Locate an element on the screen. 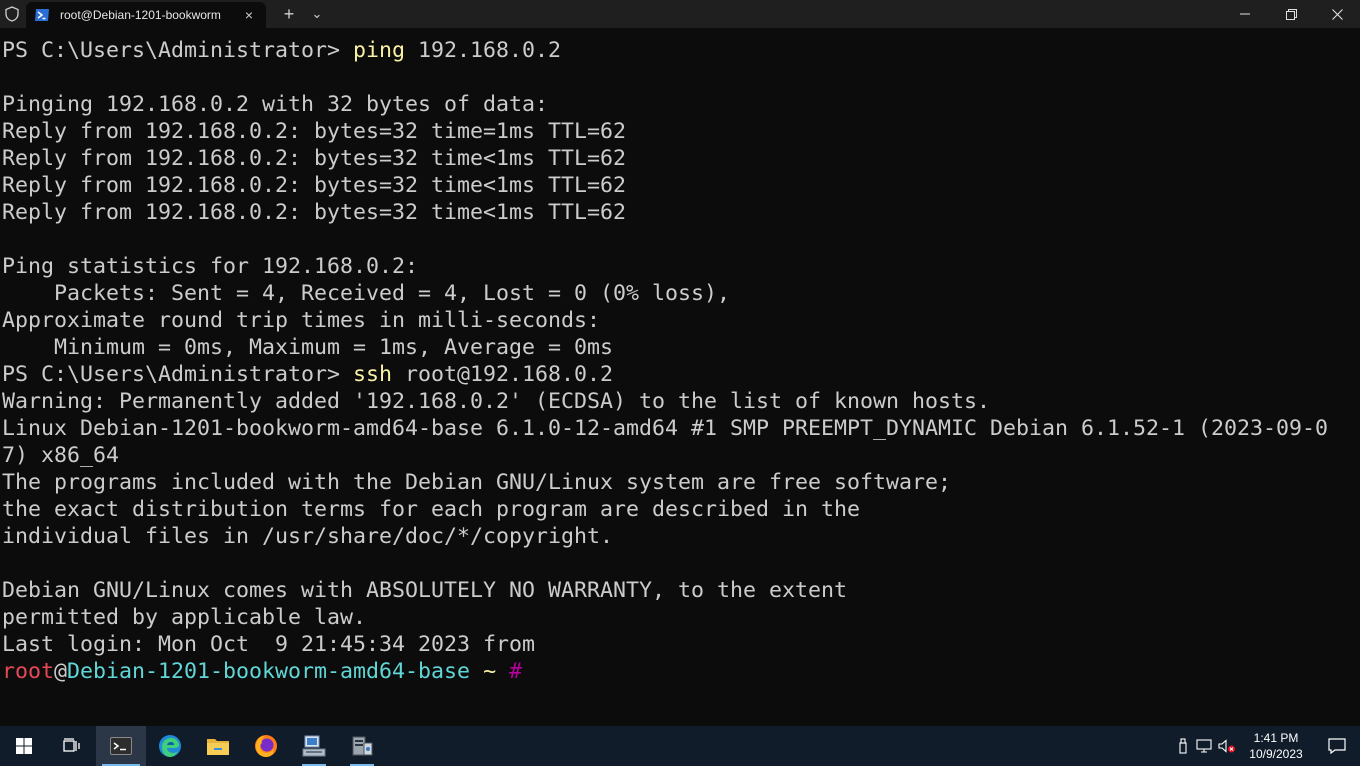  firefox-icon is located at coordinates (266, 746).